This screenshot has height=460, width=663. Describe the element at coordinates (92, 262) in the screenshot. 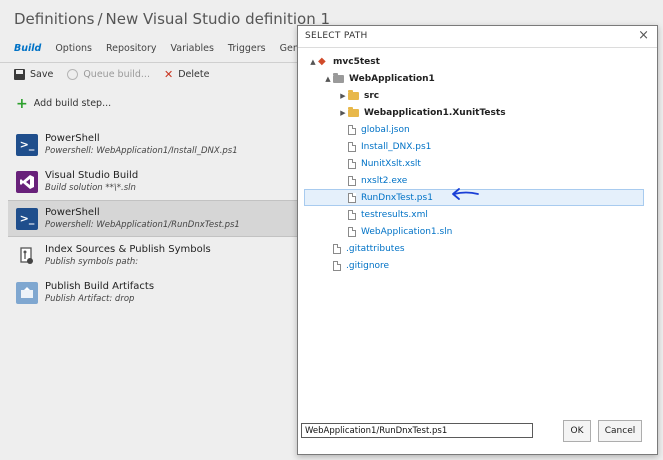

I see `step-description: Publish symbols path:` at that location.